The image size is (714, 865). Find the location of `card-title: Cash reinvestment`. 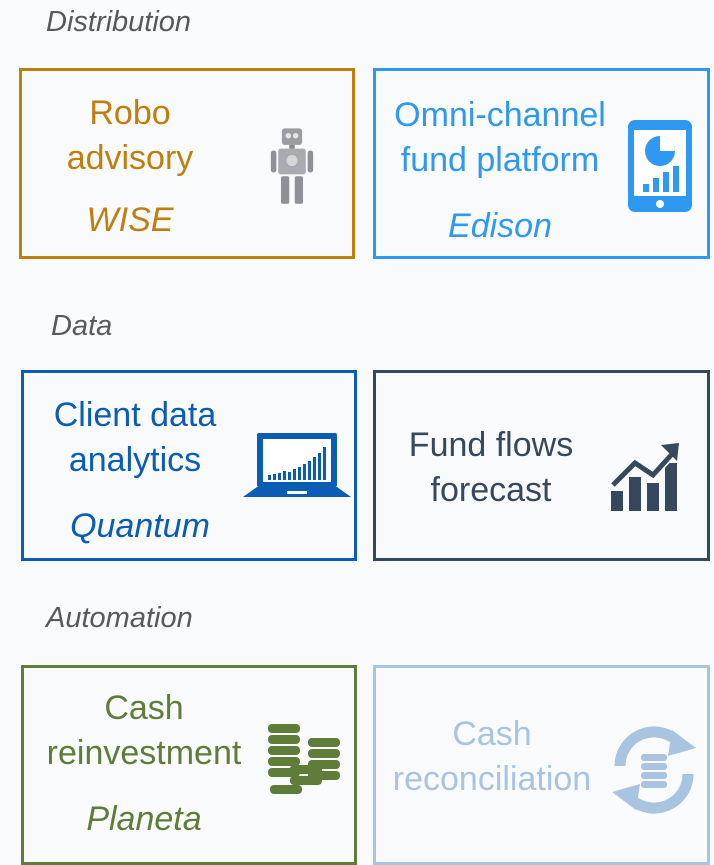

card-title: Cash reinvestment is located at coordinates (144, 731).